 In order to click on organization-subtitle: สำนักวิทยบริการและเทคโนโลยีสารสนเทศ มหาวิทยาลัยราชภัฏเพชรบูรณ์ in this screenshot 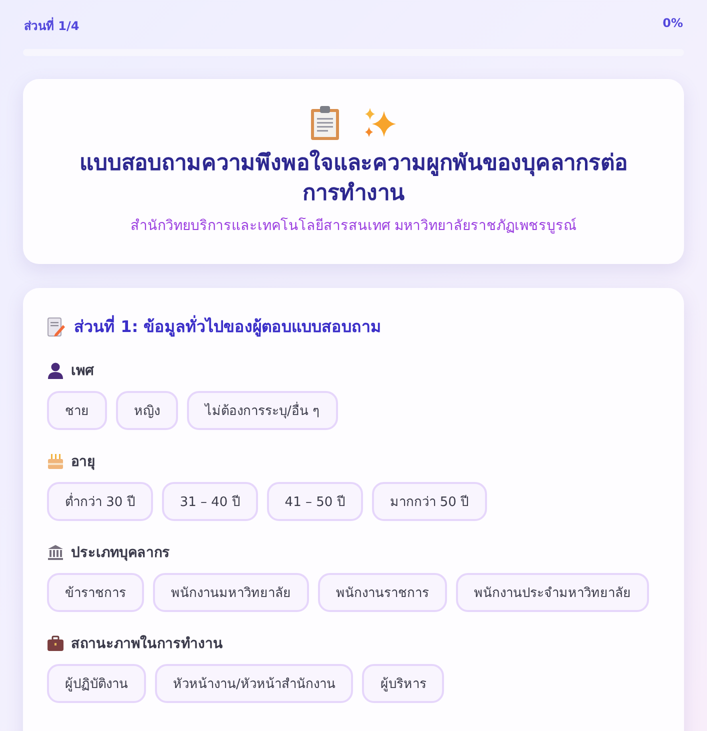, I will do `click(353, 226)`.